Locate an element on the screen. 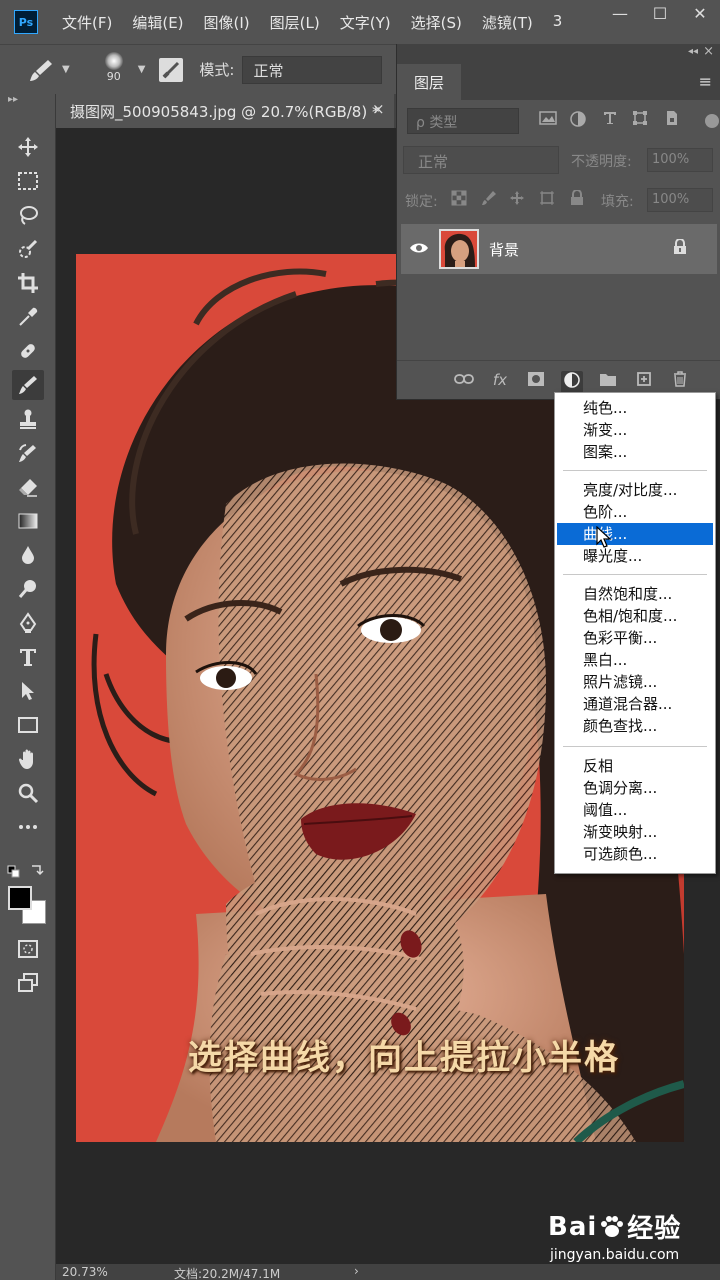 This screenshot has height=1280, width=720. collapse-icon: ▸▸ is located at coordinates (13, 99).